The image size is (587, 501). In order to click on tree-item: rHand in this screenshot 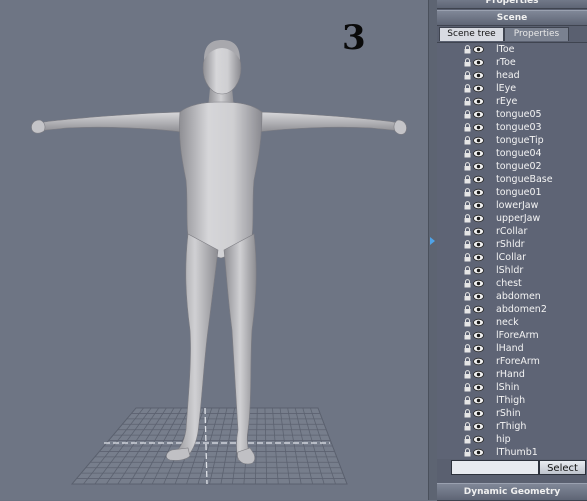, I will do `click(512, 374)`.